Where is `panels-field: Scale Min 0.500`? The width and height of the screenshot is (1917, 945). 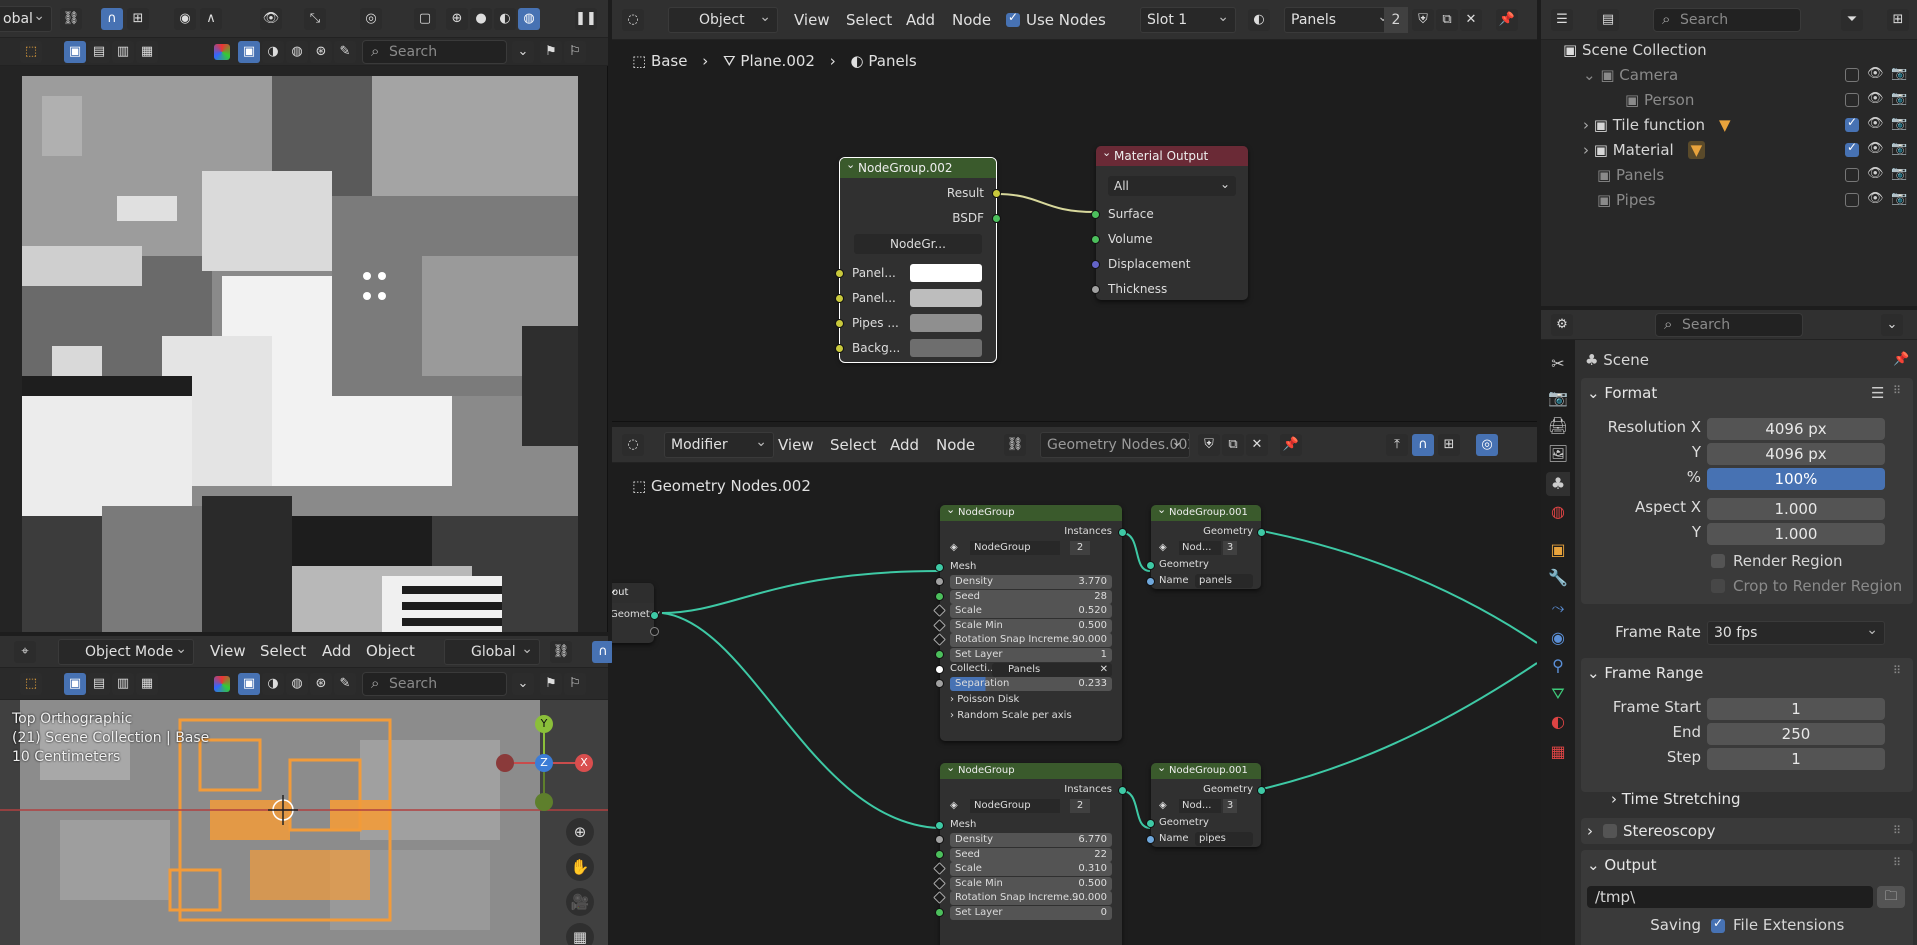
panels-field: Scale Min 0.500 is located at coordinates (1031, 625).